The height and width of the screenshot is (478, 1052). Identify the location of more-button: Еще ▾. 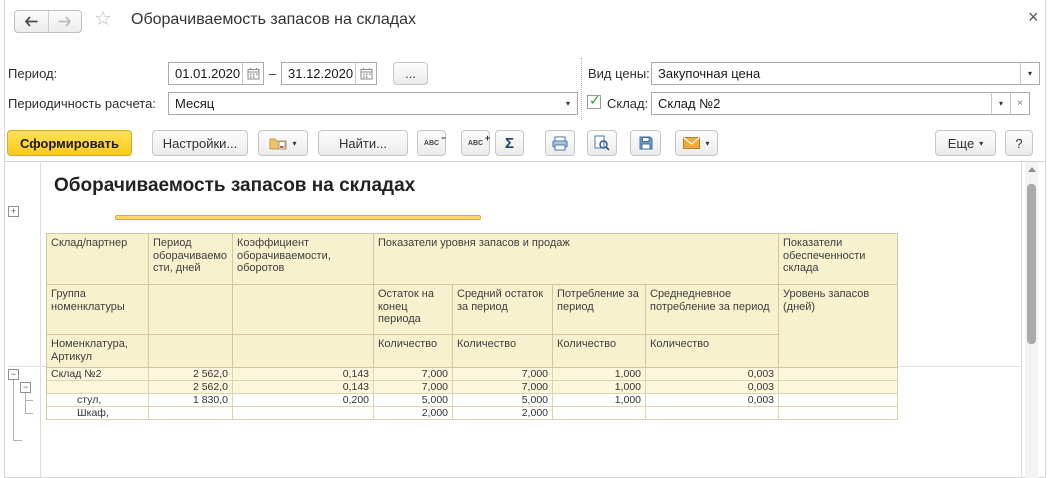
(965, 143).